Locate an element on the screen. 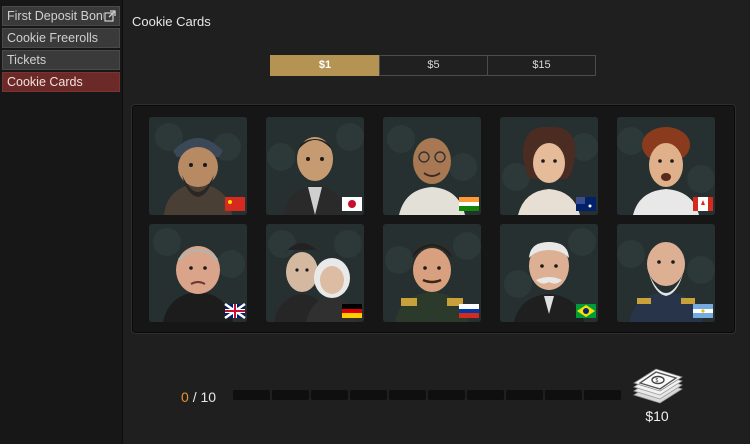 This screenshot has width=750, height=444. progress-total: 10 is located at coordinates (208, 397).